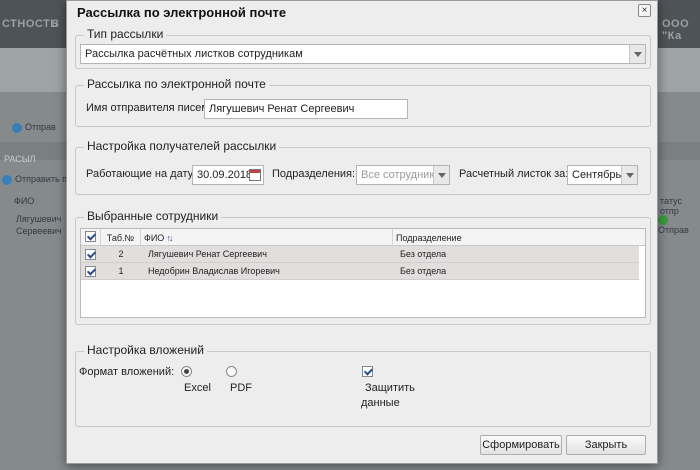 The height and width of the screenshot is (470, 700). I want to click on column-header-division: Подразделение, so click(519, 237).